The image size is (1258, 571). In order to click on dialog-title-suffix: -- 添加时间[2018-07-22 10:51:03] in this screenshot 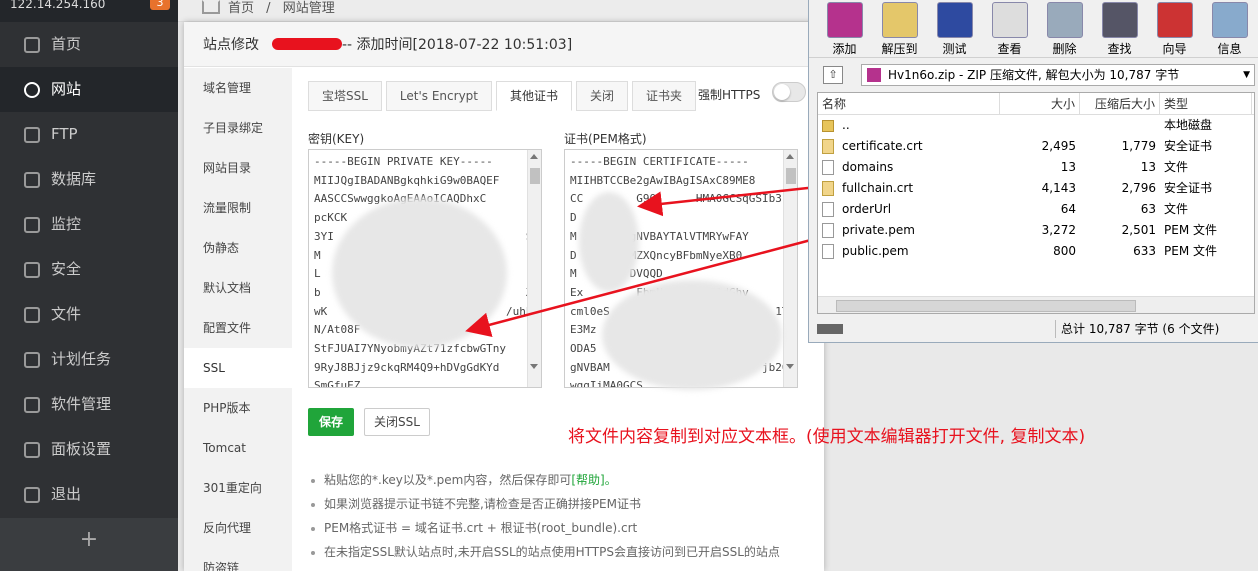, I will do `click(457, 45)`.